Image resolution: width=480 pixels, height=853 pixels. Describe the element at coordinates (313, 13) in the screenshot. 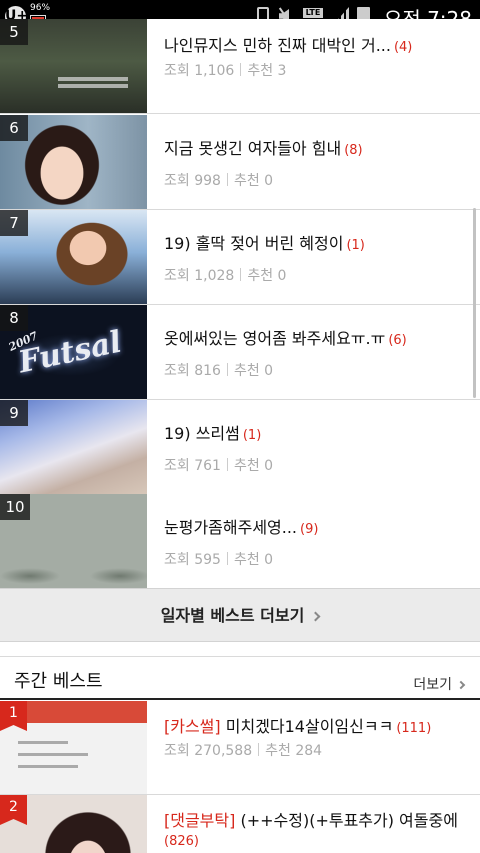

I see `lte-icon: LTE` at that location.